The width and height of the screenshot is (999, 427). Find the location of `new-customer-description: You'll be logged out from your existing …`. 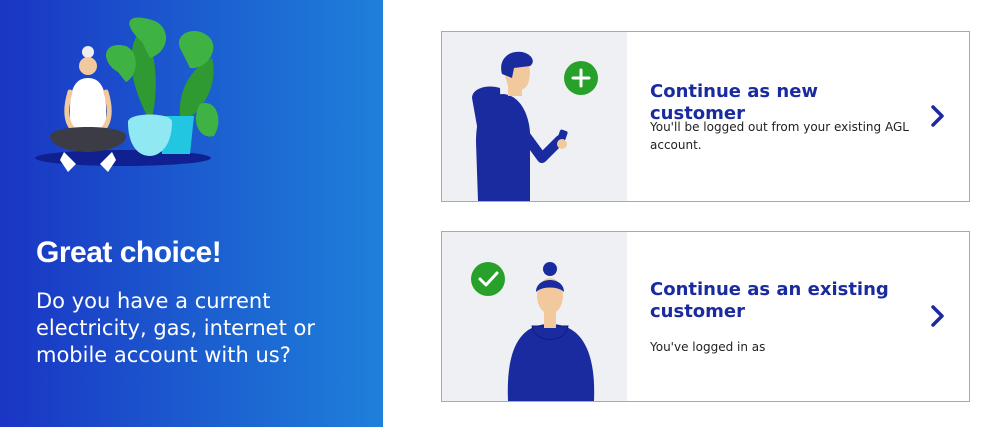

new-customer-description: You'll be logged out from your existing … is located at coordinates (779, 136).